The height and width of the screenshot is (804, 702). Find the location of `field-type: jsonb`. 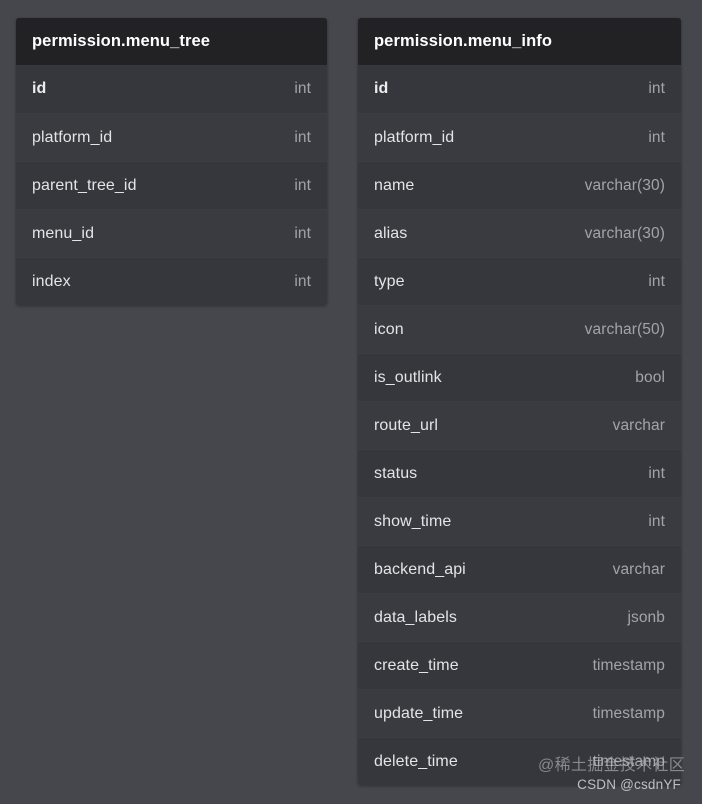

field-type: jsonb is located at coordinates (646, 617).